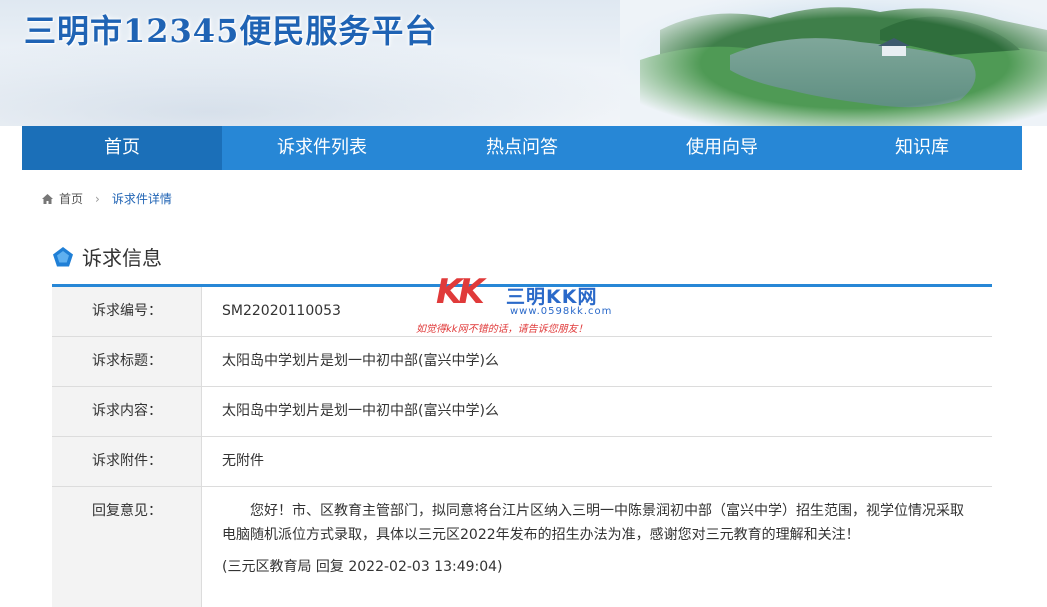 The height and width of the screenshot is (607, 1047). What do you see at coordinates (460, 292) in the screenshot?
I see `watermark-logo: KK` at bounding box center [460, 292].